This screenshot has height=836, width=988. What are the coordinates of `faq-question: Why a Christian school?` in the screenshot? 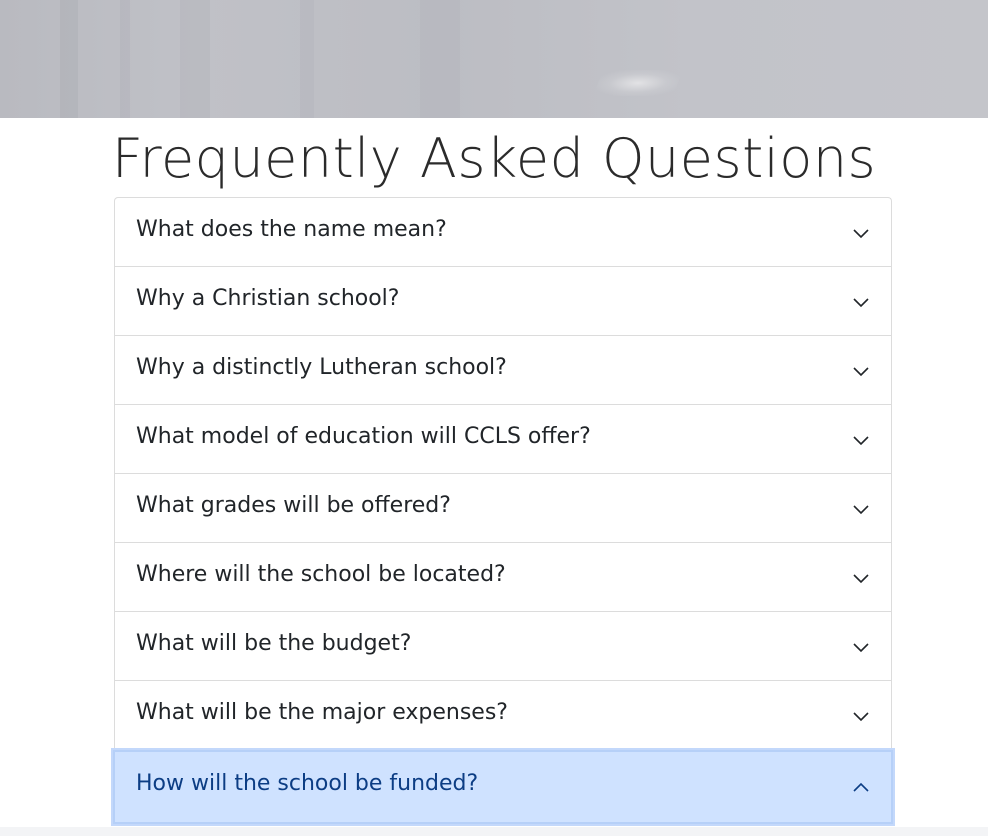 It's located at (268, 298).